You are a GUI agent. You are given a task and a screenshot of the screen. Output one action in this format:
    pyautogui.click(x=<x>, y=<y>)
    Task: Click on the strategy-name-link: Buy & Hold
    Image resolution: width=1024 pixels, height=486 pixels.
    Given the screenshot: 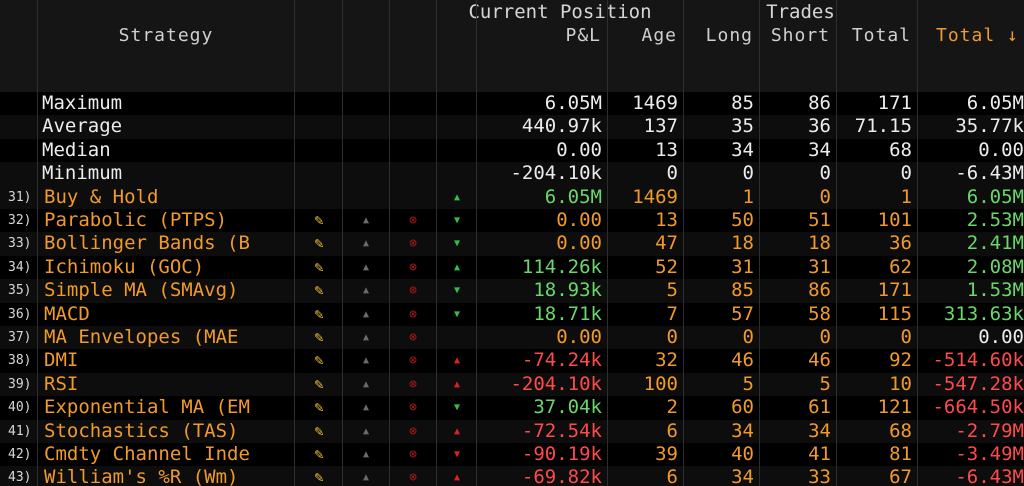 What is the action you would take?
    pyautogui.click(x=169, y=197)
    